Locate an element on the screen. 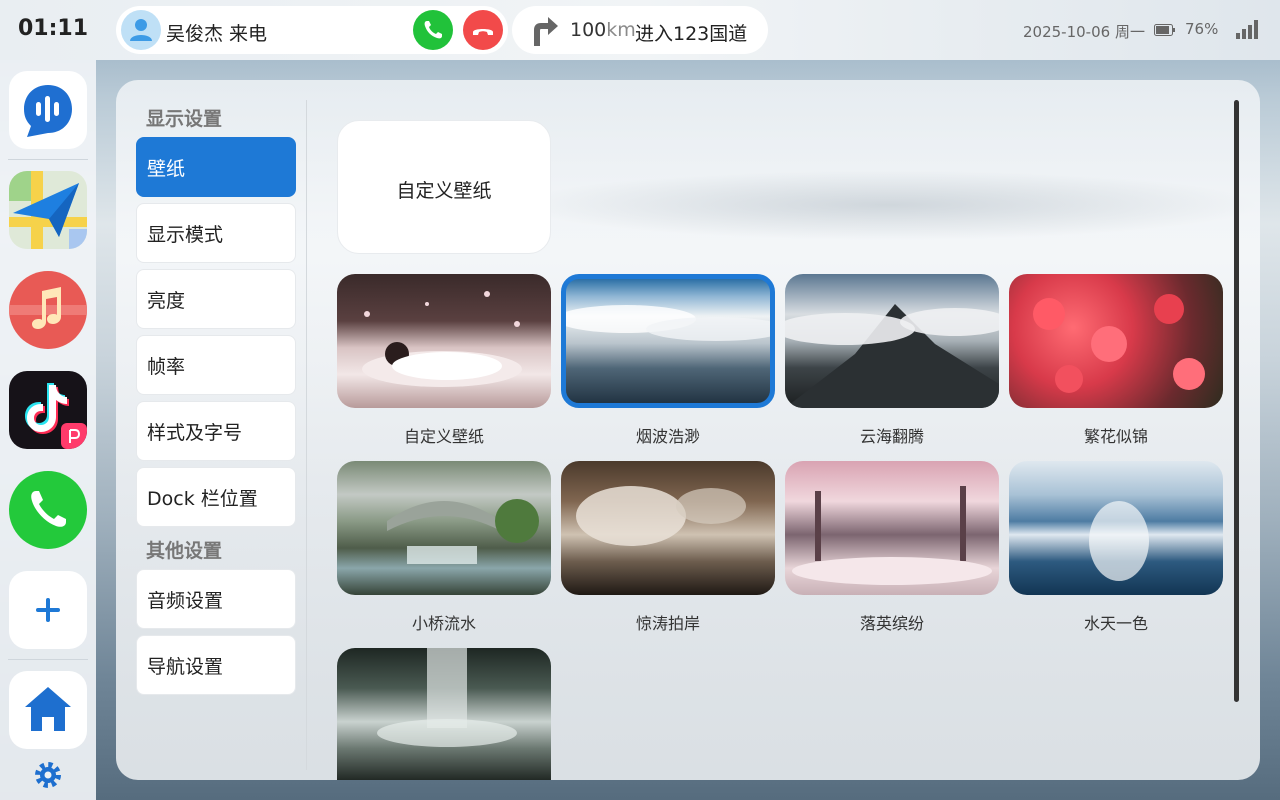 Image resolution: width=1280 pixels, height=800 pixels. wallpaper-sea-sky-image is located at coordinates (1119, 541).